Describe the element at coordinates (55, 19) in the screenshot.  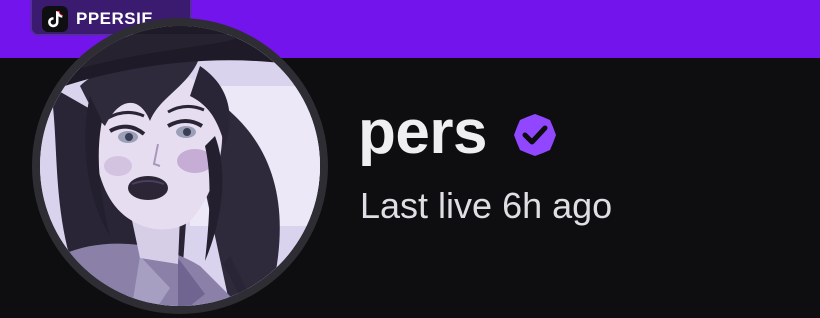
I see `tiktok-icon` at that location.